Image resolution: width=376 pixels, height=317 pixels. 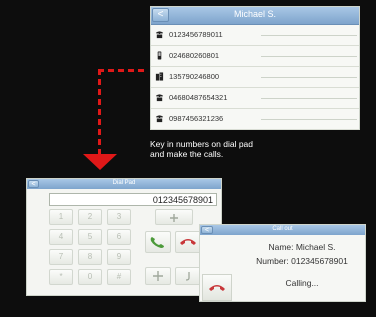 What do you see at coordinates (302, 261) in the screenshot?
I see `callee-number: Number: 012345678901` at bounding box center [302, 261].